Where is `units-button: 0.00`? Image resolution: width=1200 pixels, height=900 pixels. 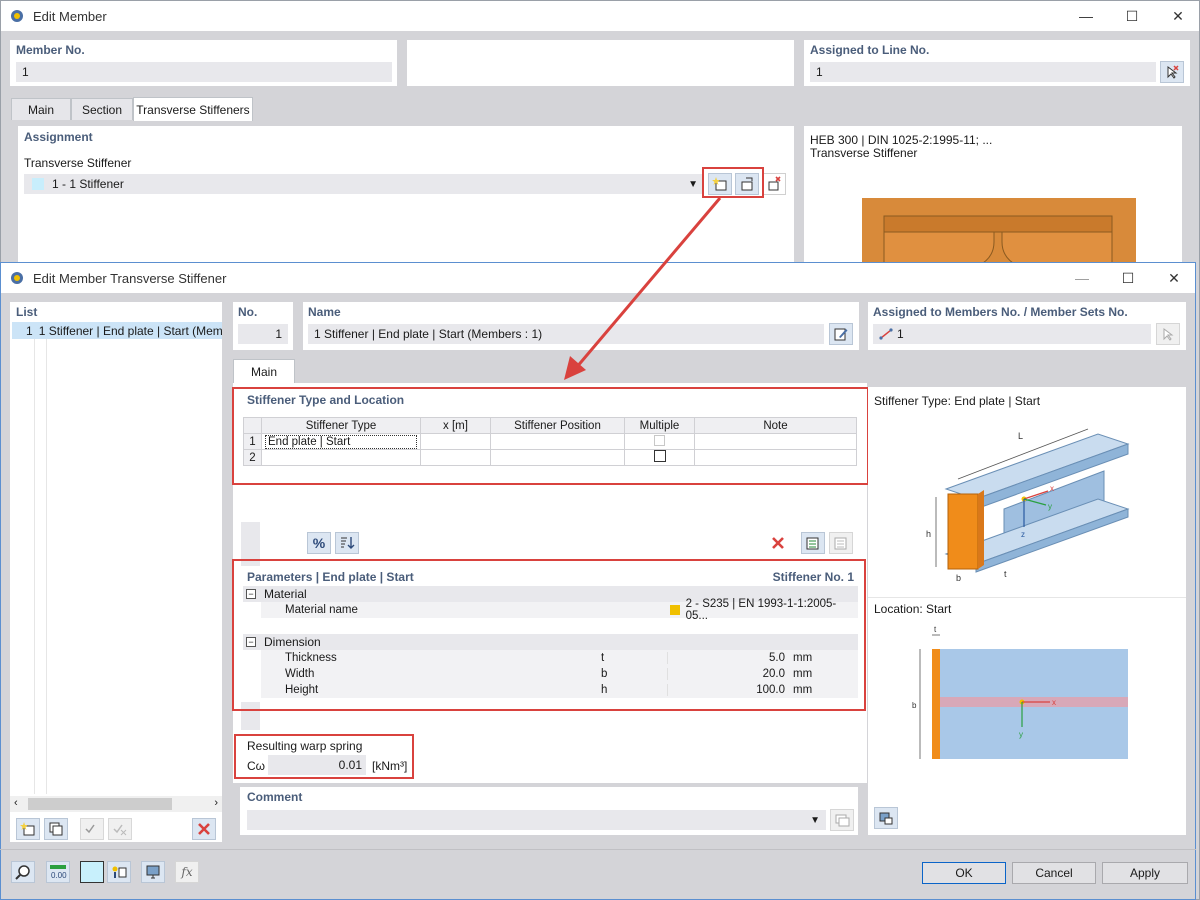
units-button: 0.00 is located at coordinates (58, 872).